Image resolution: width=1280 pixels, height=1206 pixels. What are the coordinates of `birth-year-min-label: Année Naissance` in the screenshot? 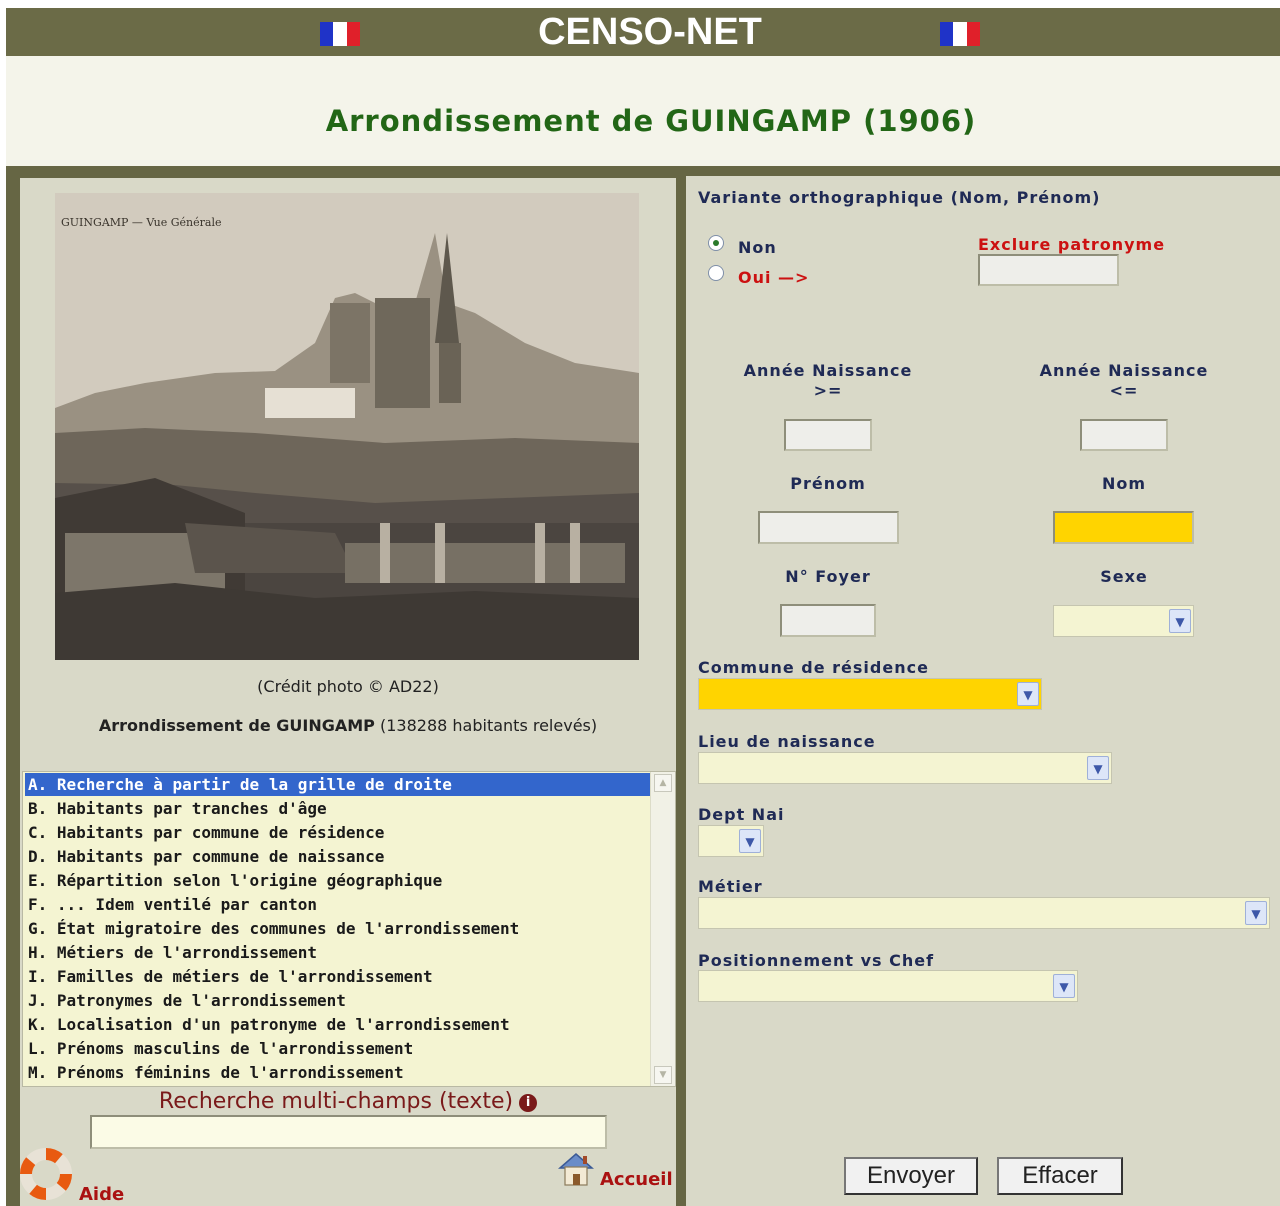 It's located at (828, 370).